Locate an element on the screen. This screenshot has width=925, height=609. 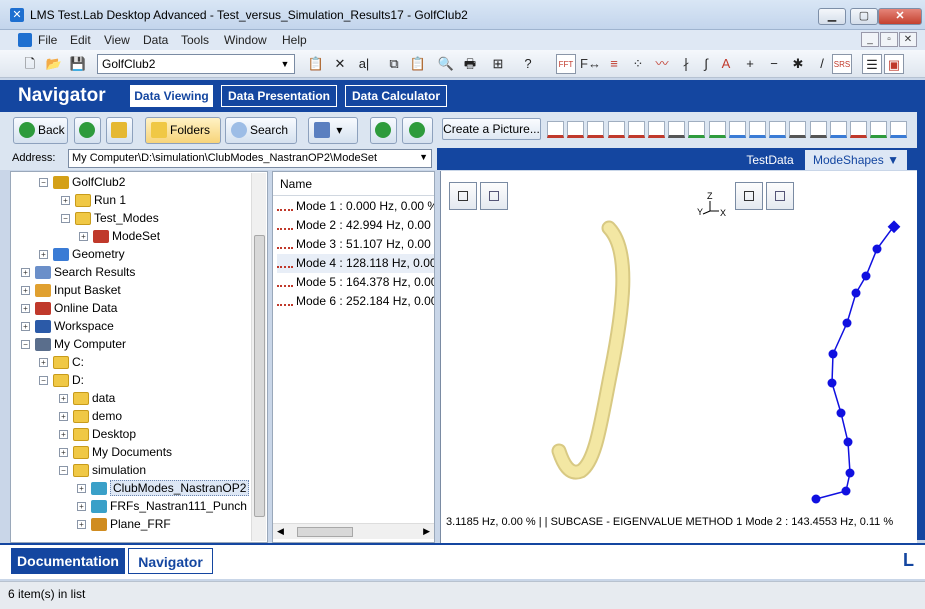
paste-special-icon: 📋 is located at coordinates (316, 64).